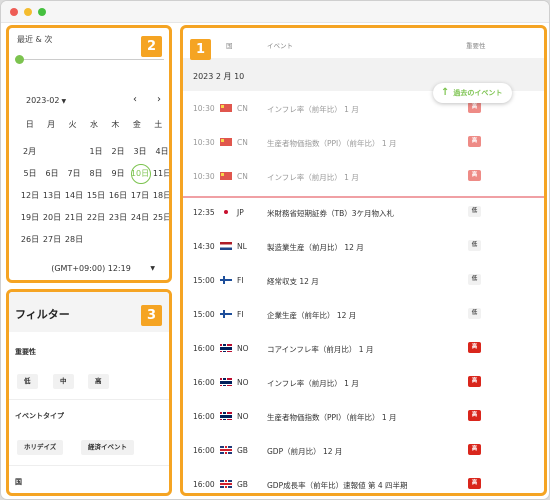  I want to click on calendar-day: 1日, so click(96, 152).